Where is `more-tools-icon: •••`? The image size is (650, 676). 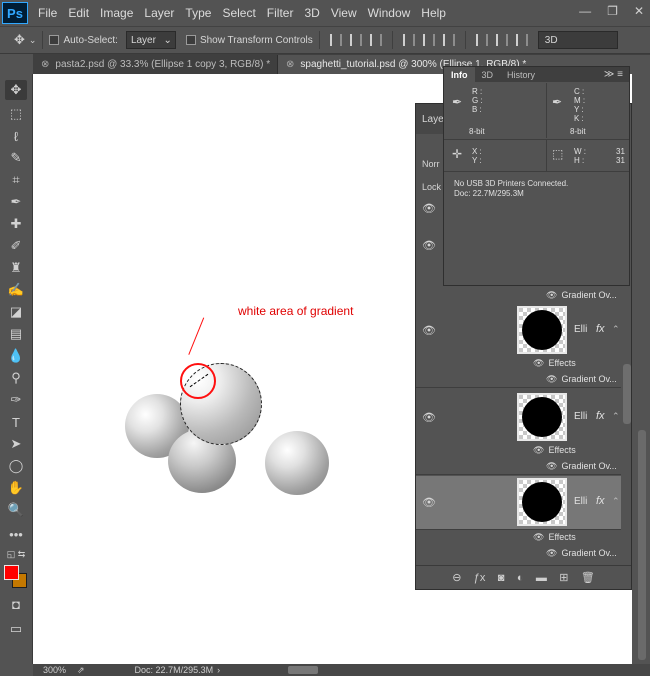
more-tools-icon: ••• is located at coordinates (16, 534).